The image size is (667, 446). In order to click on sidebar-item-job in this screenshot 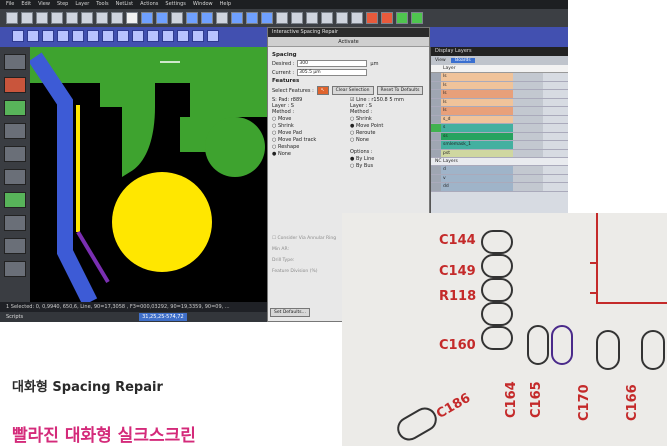, I will do `click(15, 62)`.